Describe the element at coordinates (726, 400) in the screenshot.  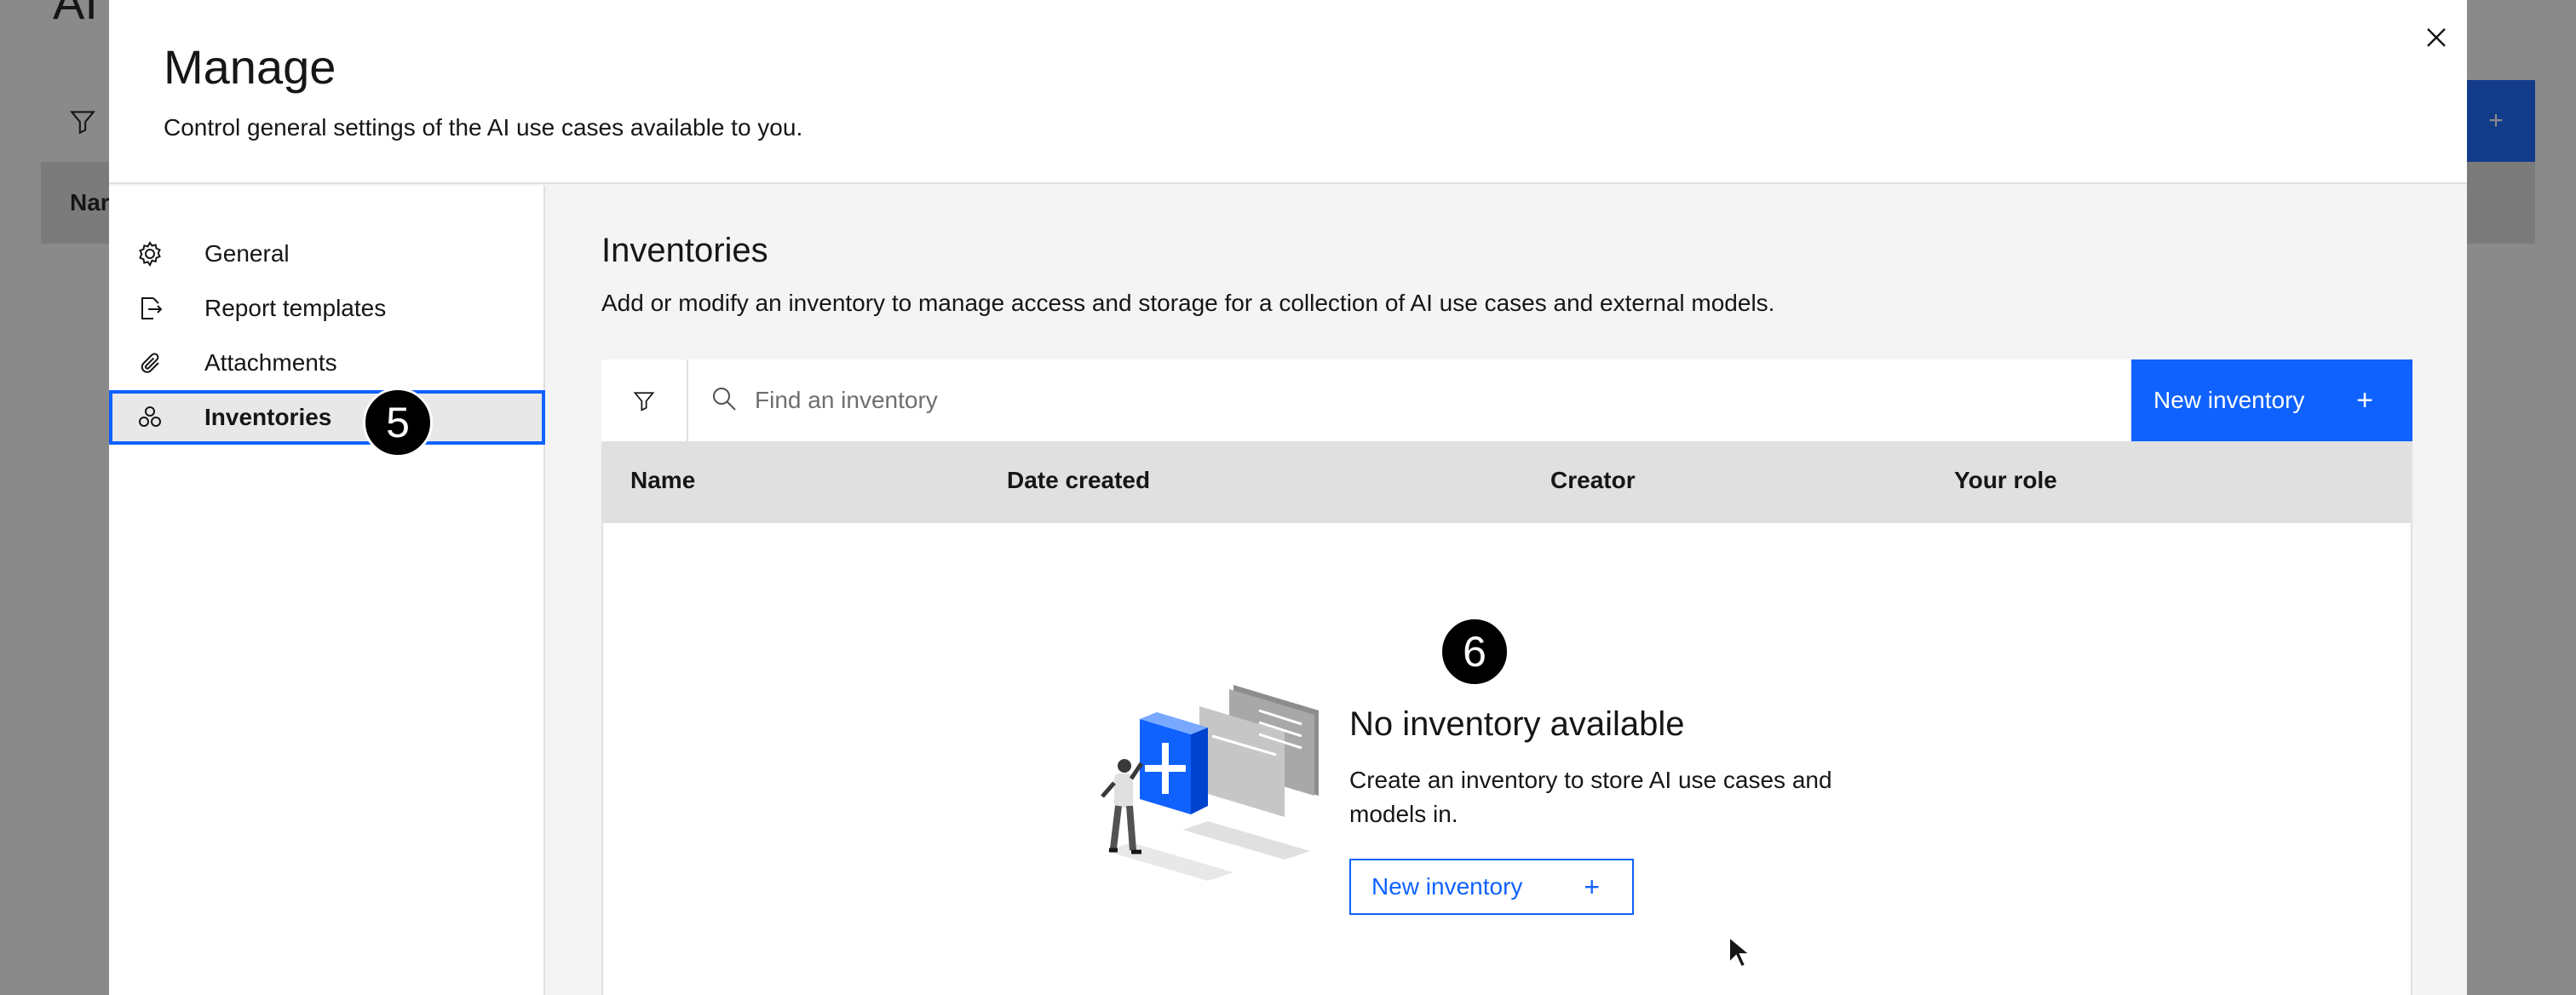
I see `search-icon` at that location.